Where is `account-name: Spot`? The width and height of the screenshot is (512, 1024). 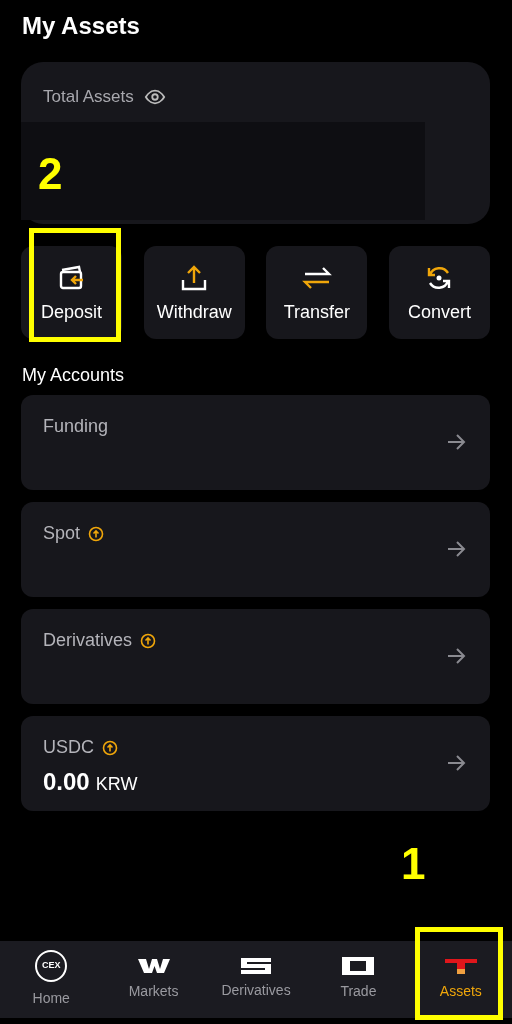
account-name: Spot is located at coordinates (62, 533).